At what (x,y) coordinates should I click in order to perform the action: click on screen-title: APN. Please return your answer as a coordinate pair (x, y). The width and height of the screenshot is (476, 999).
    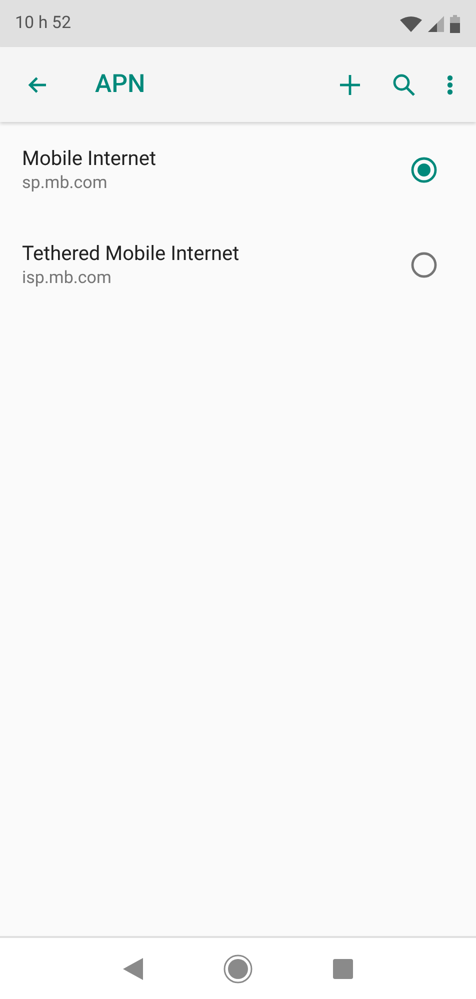
    Looking at the image, I should click on (120, 84).